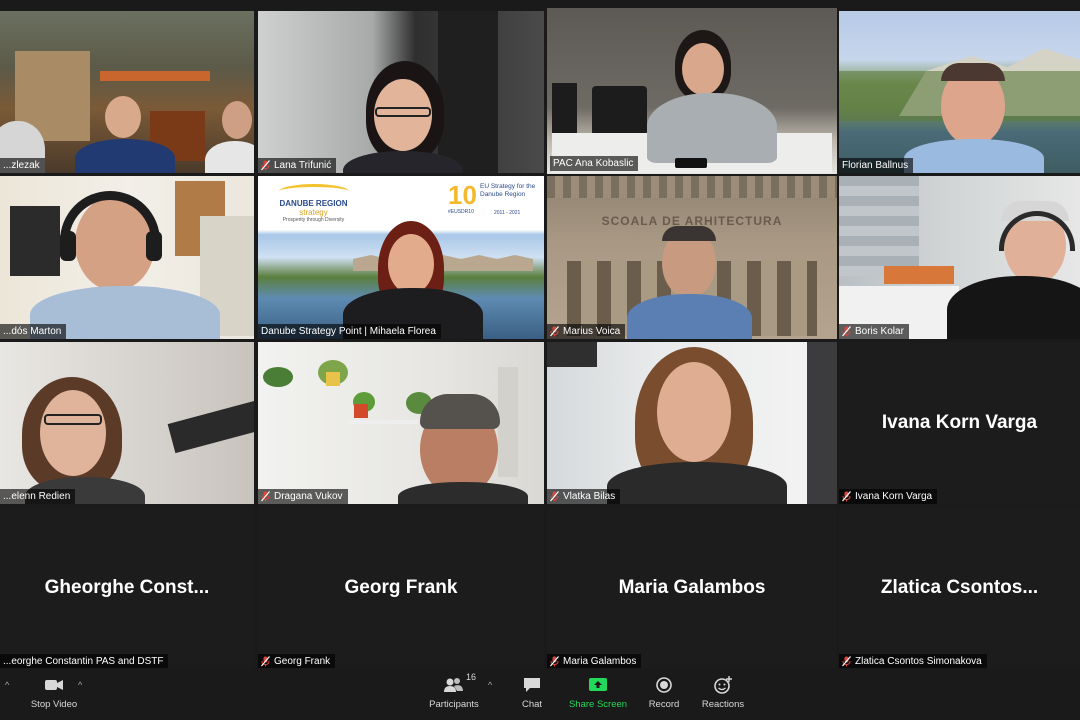  Describe the element at coordinates (600, 661) in the screenshot. I see `participant-name: Maria Galambos` at that location.